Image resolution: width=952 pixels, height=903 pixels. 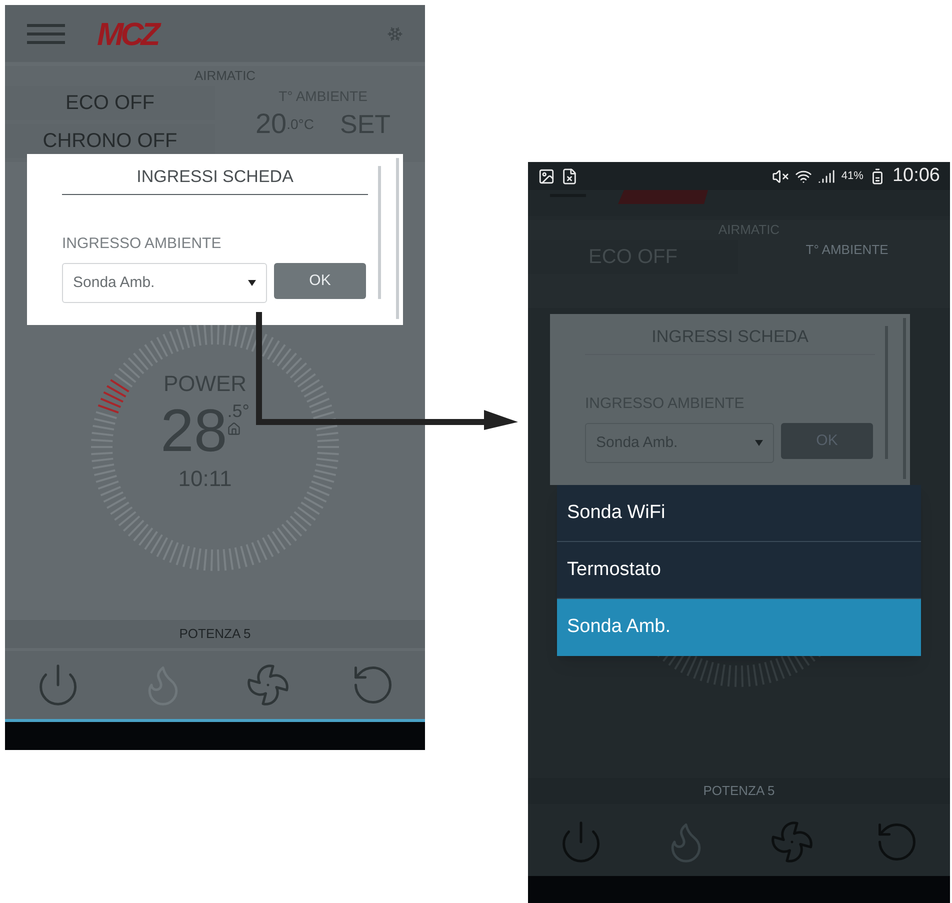 What do you see at coordinates (320, 281) in the screenshot?
I see `ok-button: OK` at bounding box center [320, 281].